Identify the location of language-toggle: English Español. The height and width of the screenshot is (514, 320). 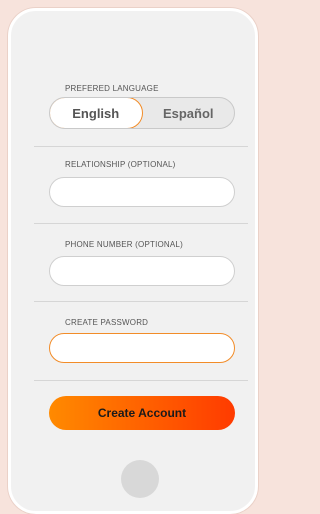
(142, 113).